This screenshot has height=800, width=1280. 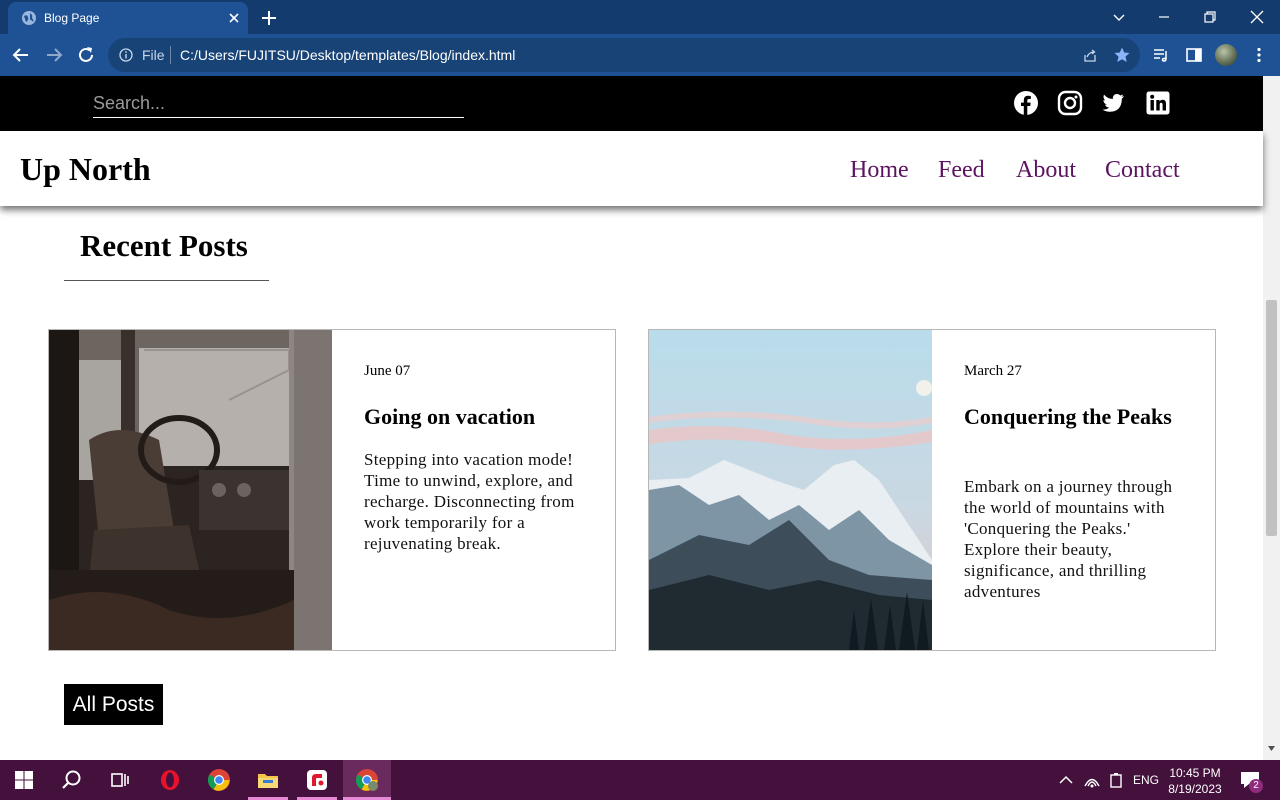 I want to click on post-date: June 07, so click(x=387, y=371).